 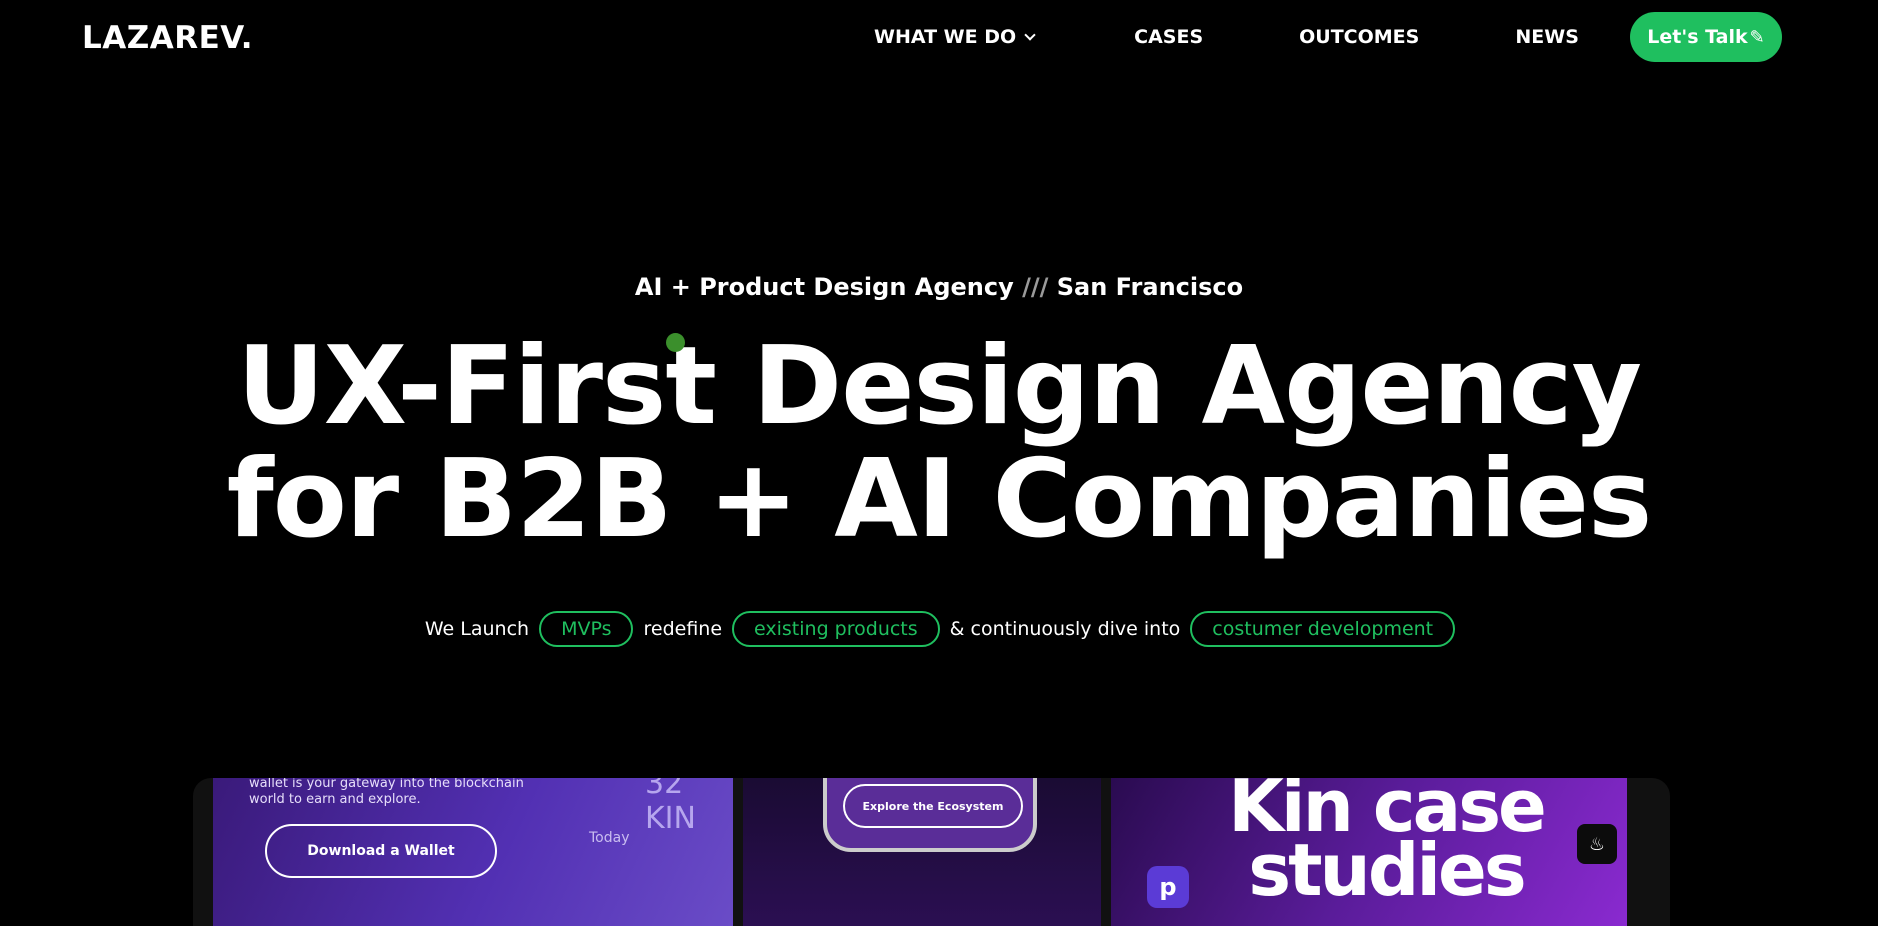 I want to click on tagline-slashes: ///, so click(x=1035, y=287).